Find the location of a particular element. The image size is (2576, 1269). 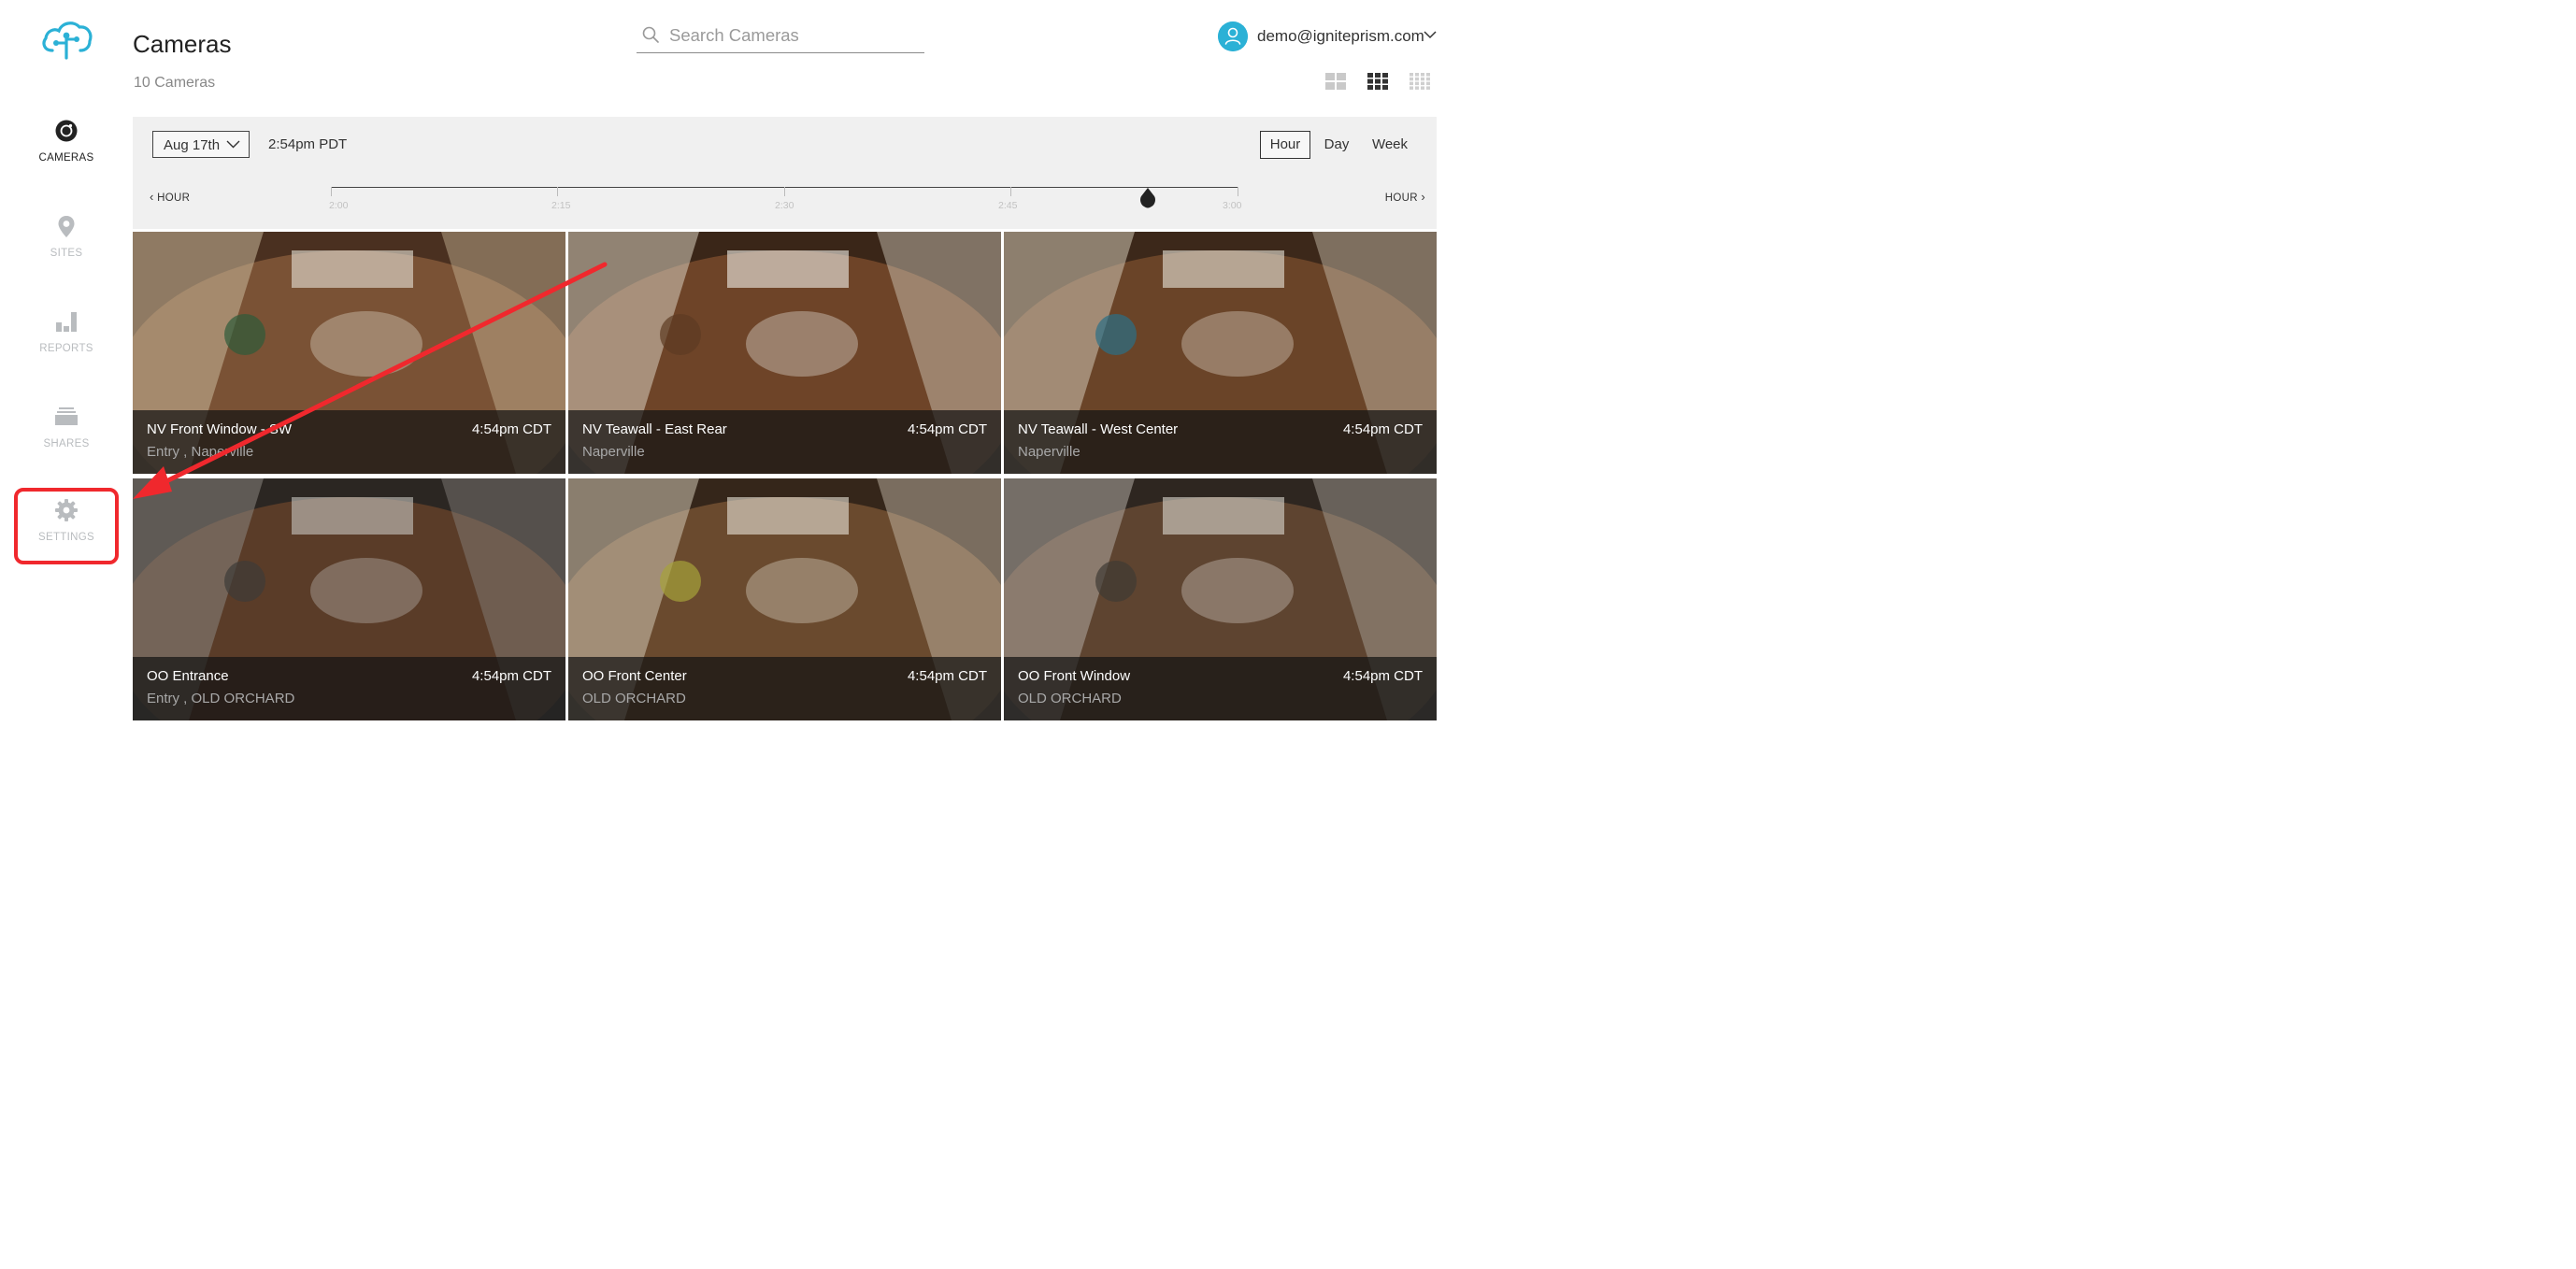

settings-highlight-box is located at coordinates (66, 526).